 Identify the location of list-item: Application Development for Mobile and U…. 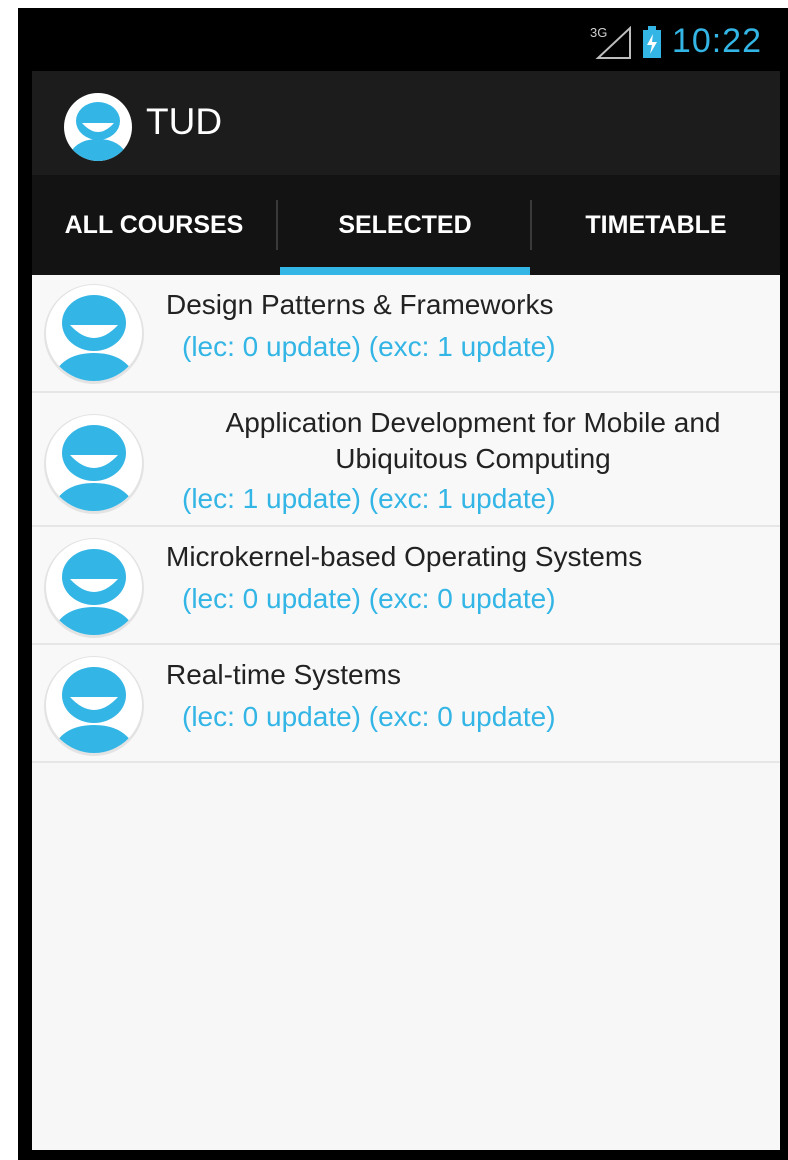
(406, 460).